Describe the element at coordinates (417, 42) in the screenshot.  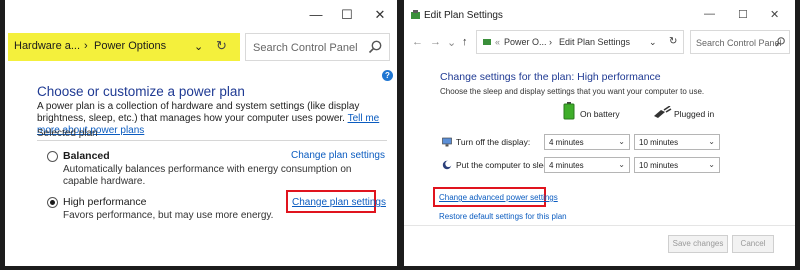
I see `back-icon: ←` at that location.